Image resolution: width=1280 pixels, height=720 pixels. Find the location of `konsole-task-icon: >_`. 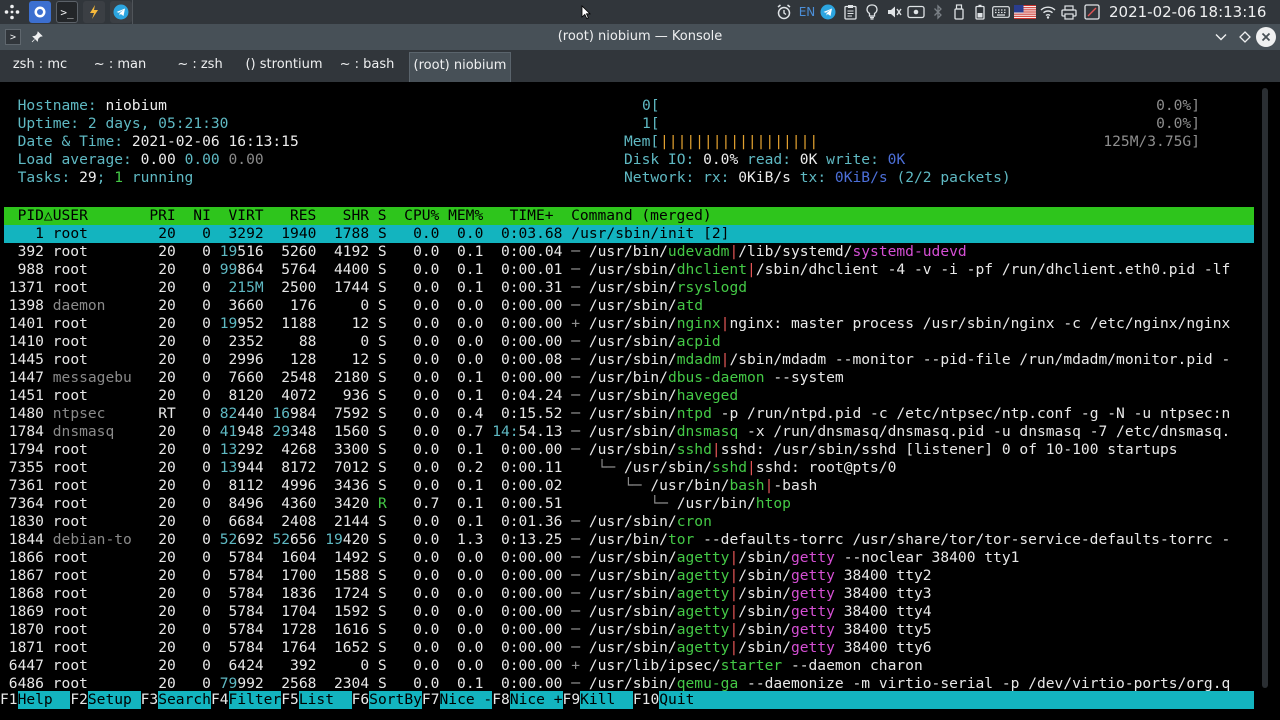

konsole-task-icon: >_ is located at coordinates (67, 12).